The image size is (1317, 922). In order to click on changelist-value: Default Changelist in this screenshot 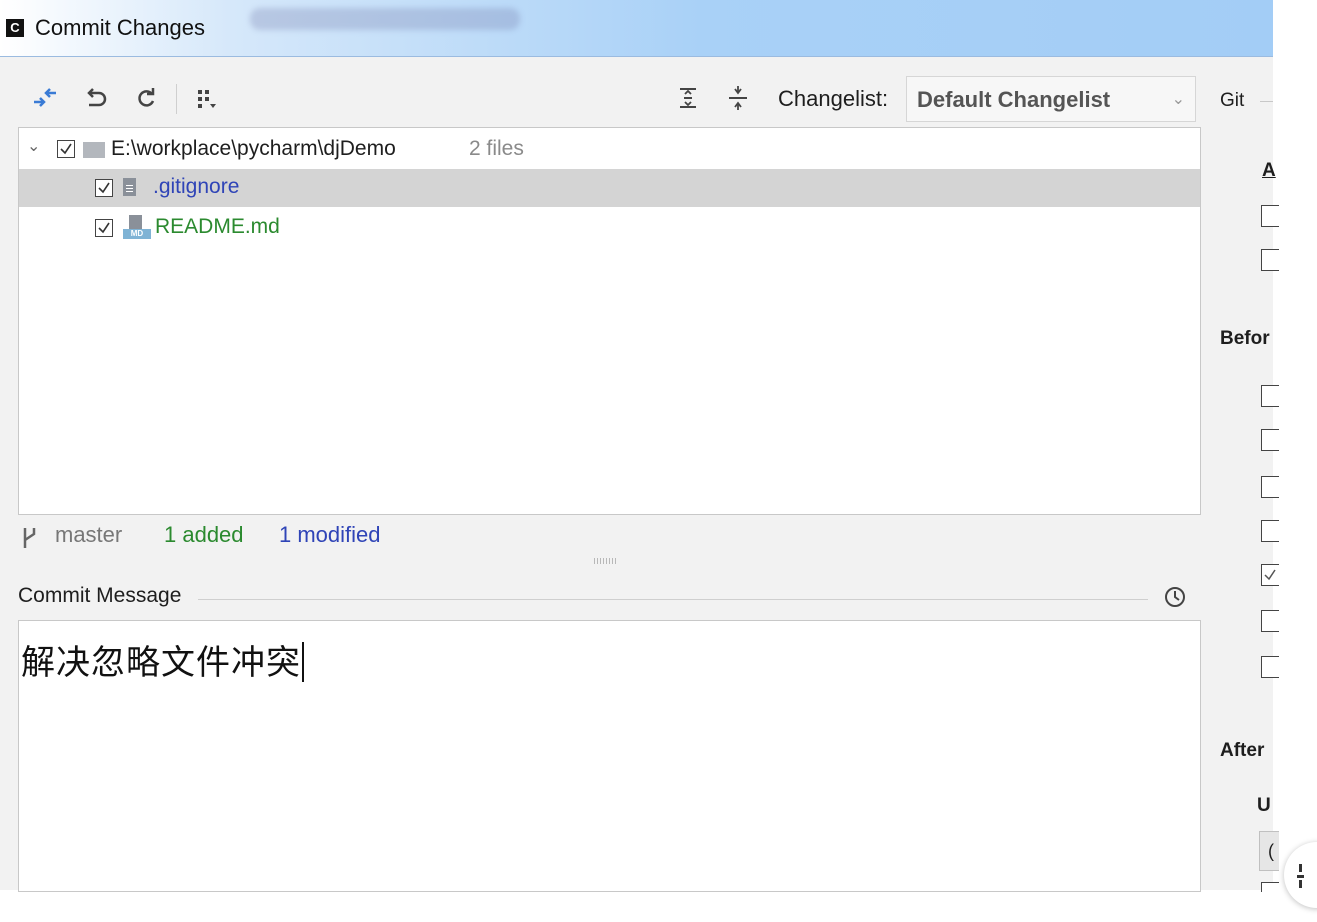, I will do `click(1014, 99)`.